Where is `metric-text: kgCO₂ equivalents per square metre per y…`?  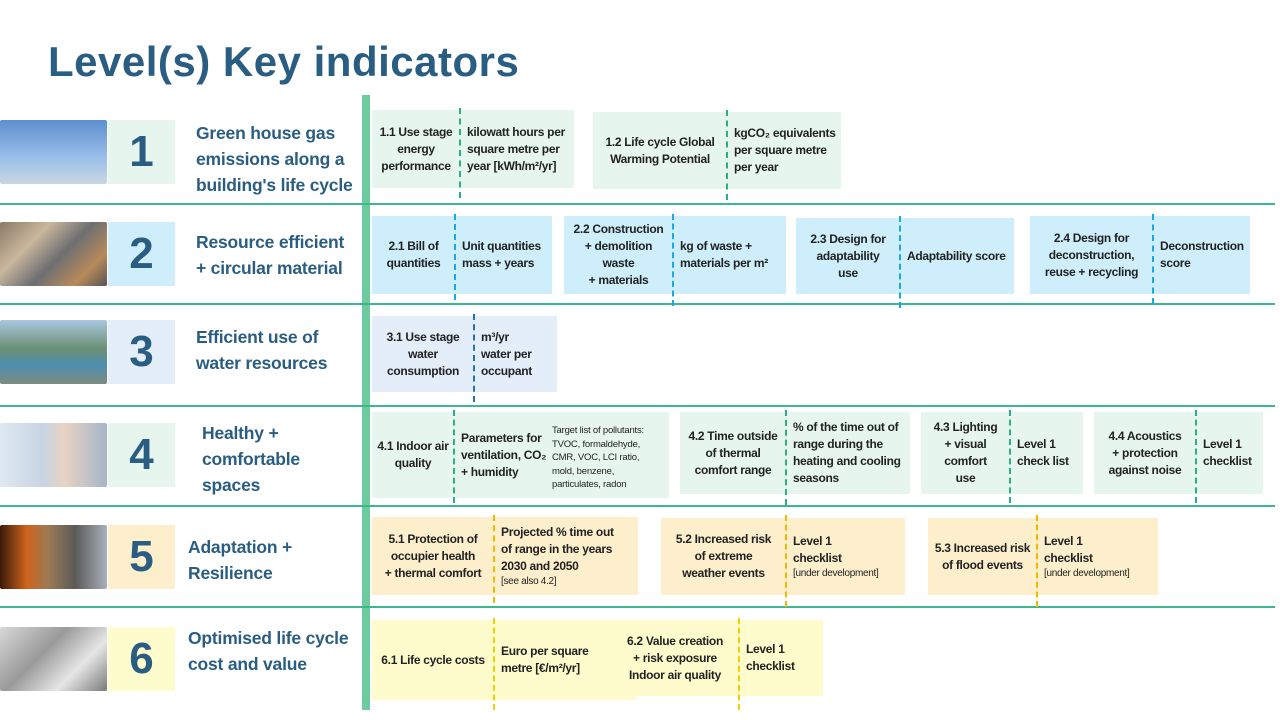
metric-text: kgCO₂ equivalents per square metre per y… is located at coordinates (785, 150).